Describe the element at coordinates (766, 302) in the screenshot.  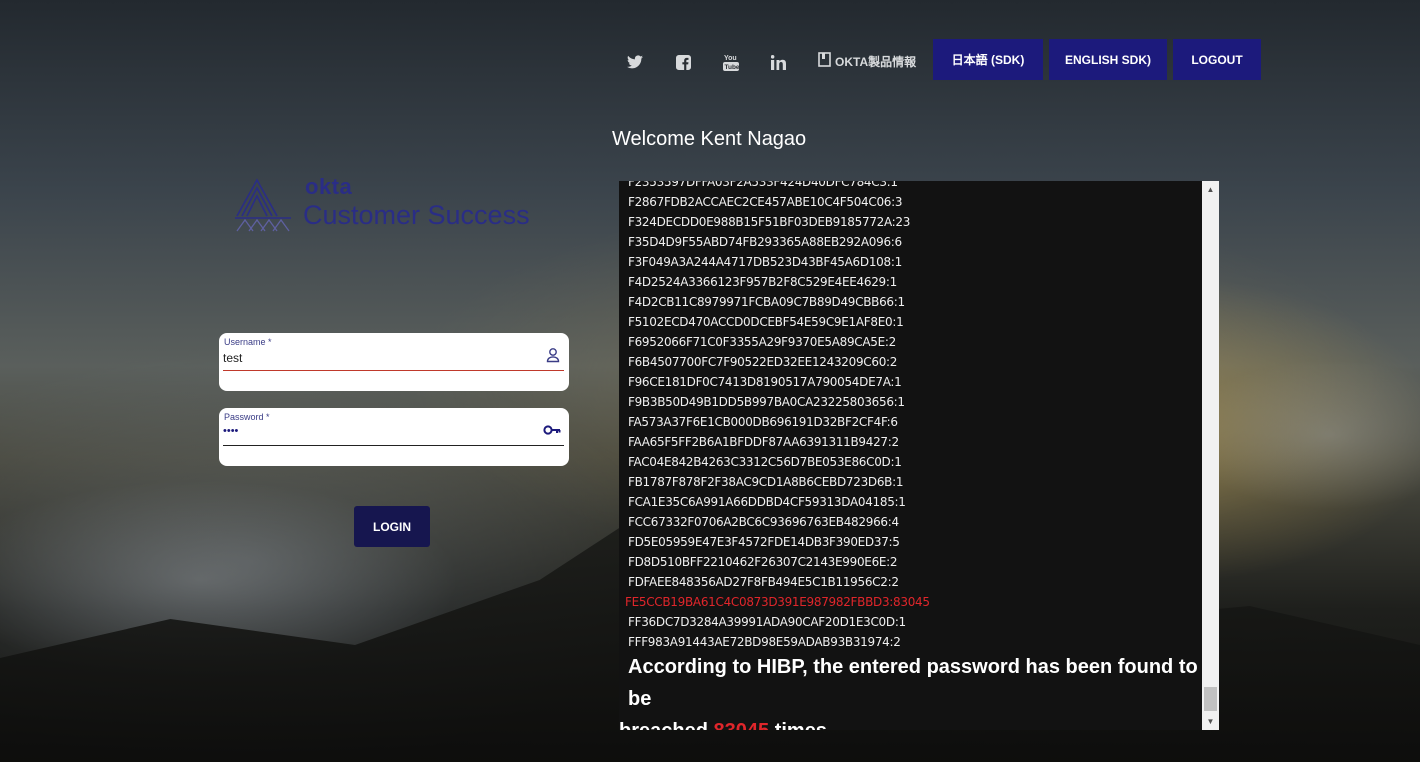
I see `hash-row: F4D2CB11C8979971FCBA09C7B89D49CBB66:1` at that location.